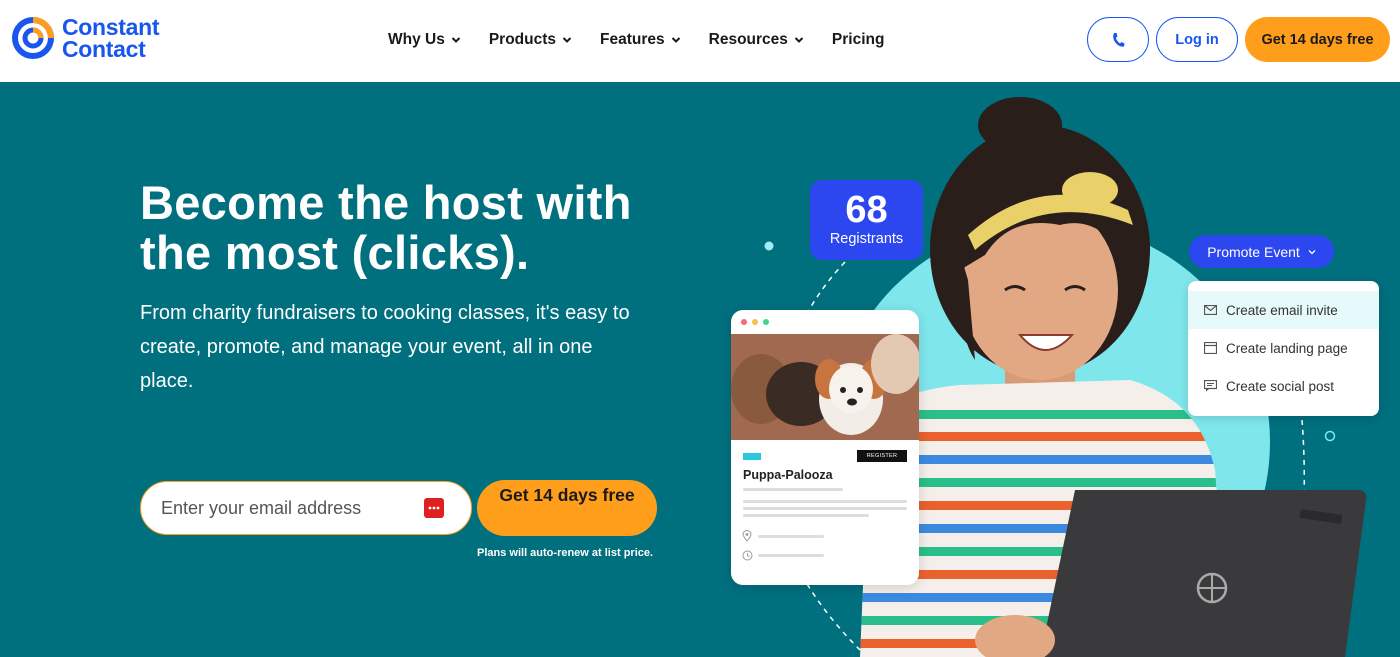 The width and height of the screenshot is (1400, 657). Describe the element at coordinates (1312, 251) in the screenshot. I see `chevron-down-icon` at that location.